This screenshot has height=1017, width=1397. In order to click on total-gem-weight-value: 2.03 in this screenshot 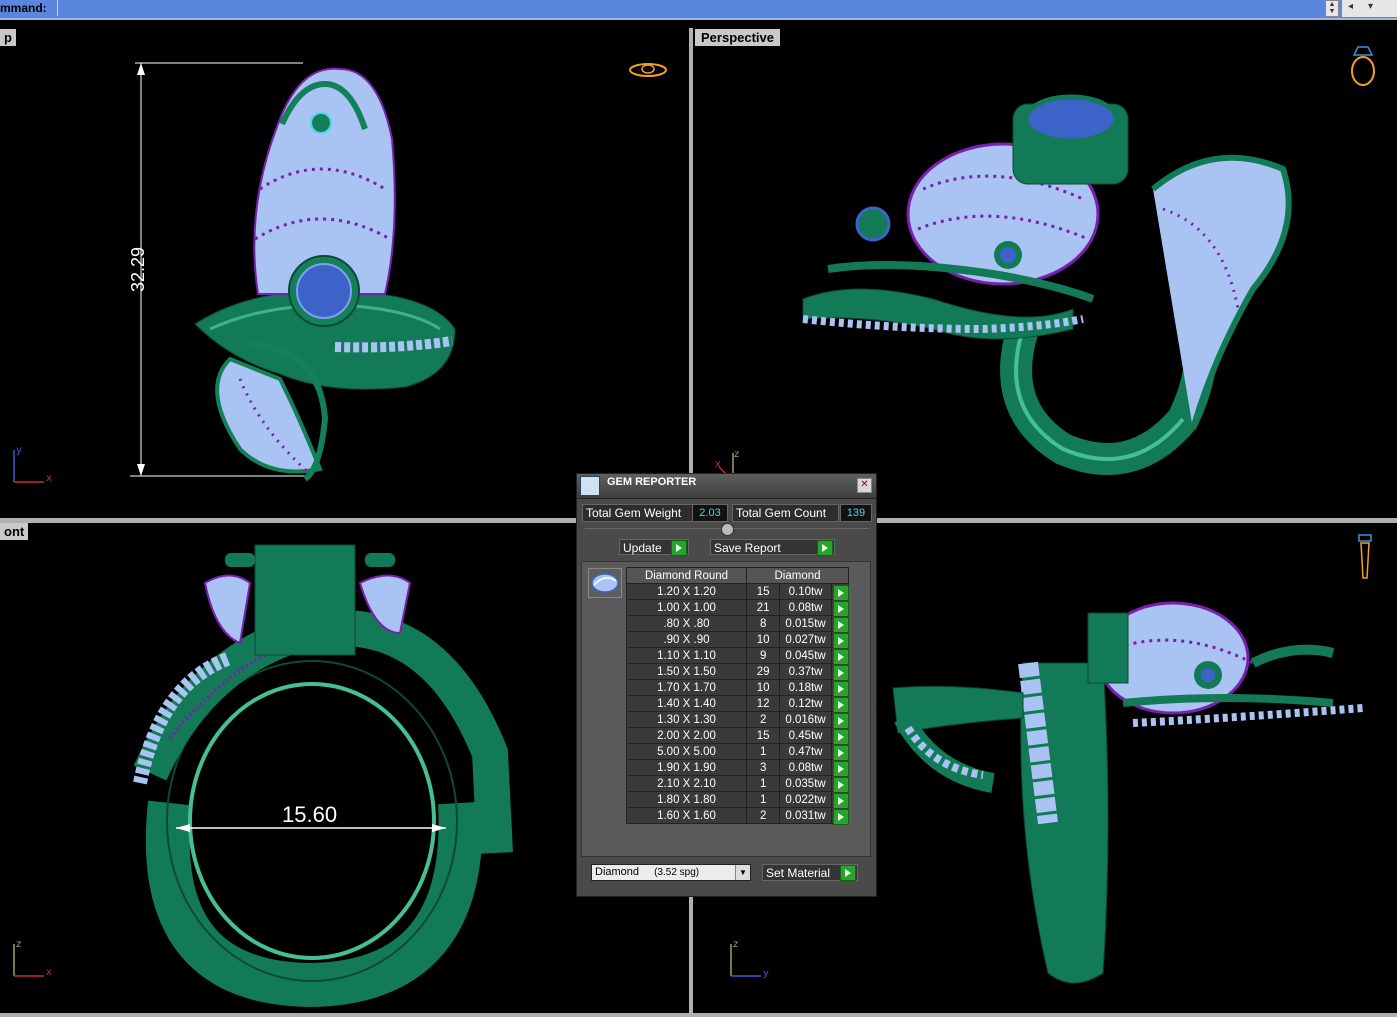, I will do `click(710, 513)`.